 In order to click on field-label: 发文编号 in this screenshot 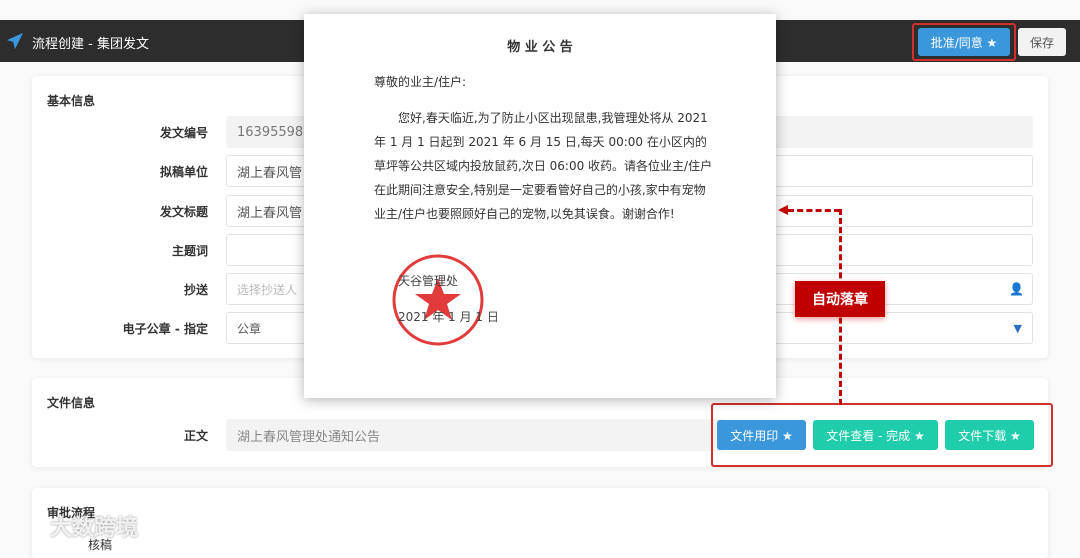, I will do `click(183, 133)`.